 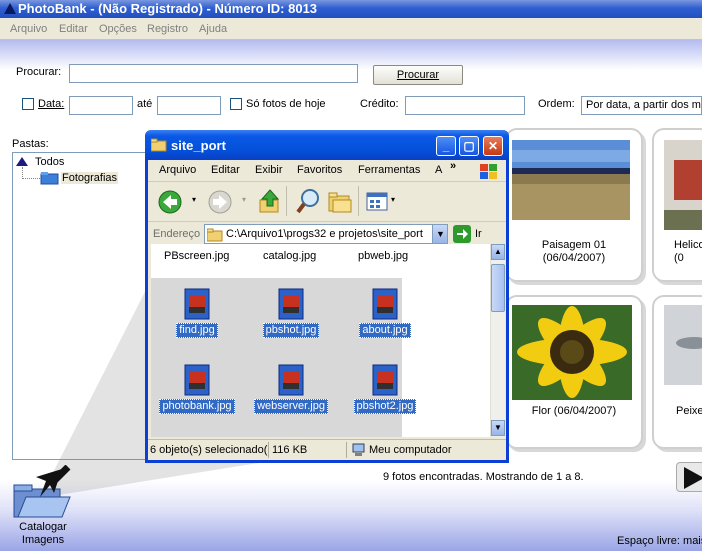 What do you see at coordinates (244, 199) in the screenshot?
I see `forward-dropdown-icon: ▾` at bounding box center [244, 199].